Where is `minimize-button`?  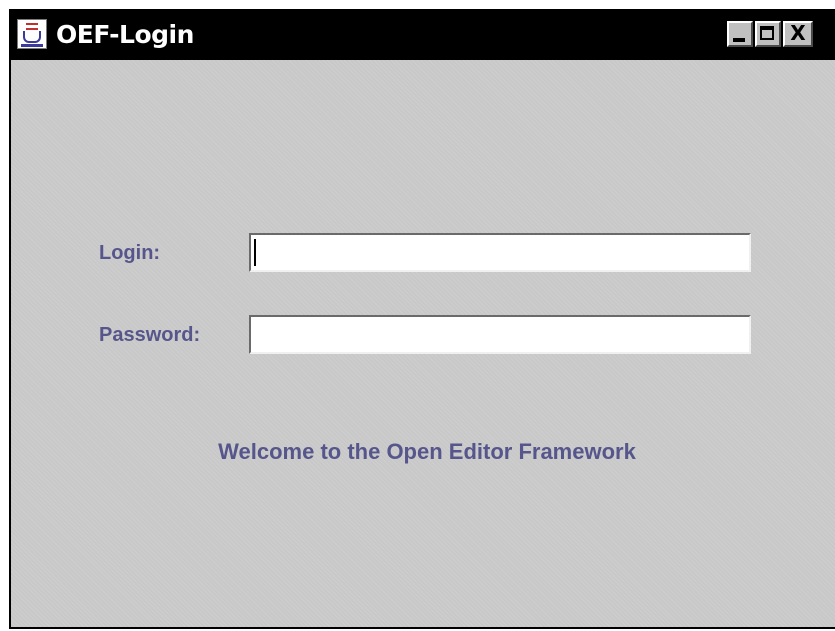
minimize-button is located at coordinates (740, 34).